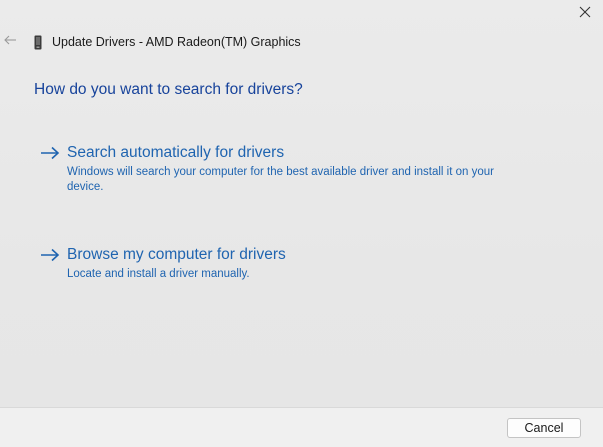  What do you see at coordinates (158, 274) in the screenshot?
I see `option-description: Locate and install a driver manually.` at bounding box center [158, 274].